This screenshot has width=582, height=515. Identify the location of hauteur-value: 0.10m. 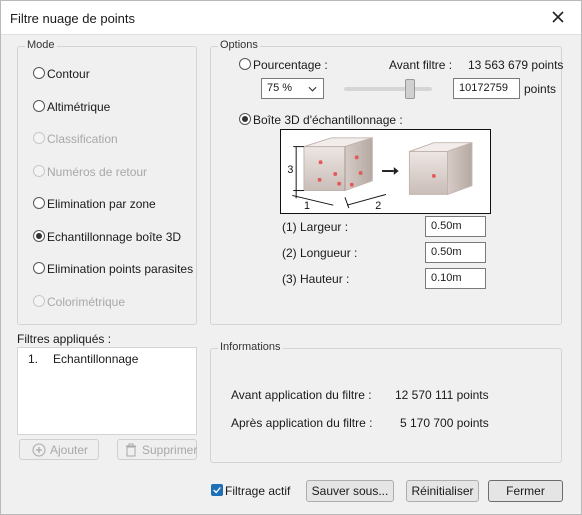
(446, 278).